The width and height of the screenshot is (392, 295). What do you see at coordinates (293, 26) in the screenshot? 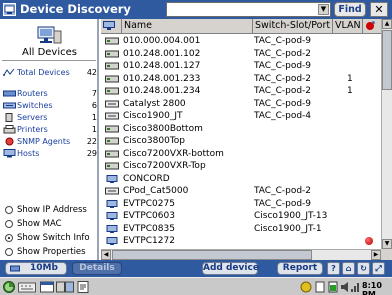
I see `column-header-switch: Switch-Slot/Port` at bounding box center [293, 26].